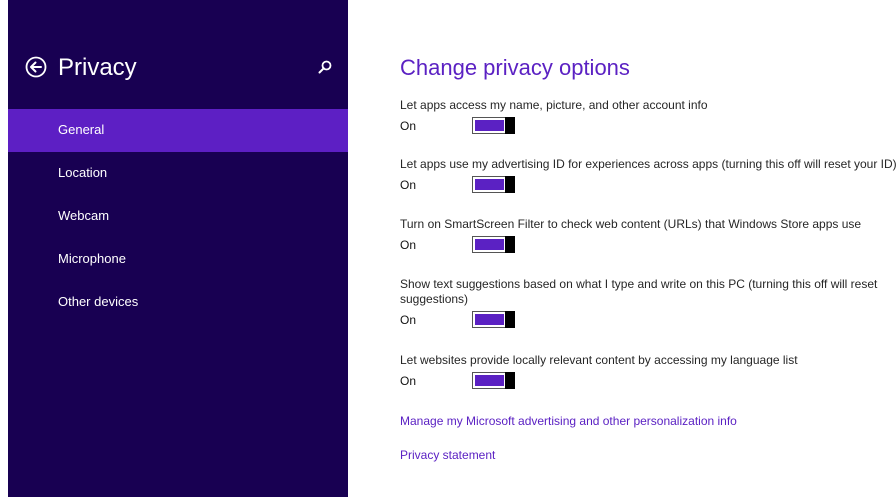 Image resolution: width=896 pixels, height=497 pixels. I want to click on privacy-statement-link: Privacy statement, so click(447, 455).